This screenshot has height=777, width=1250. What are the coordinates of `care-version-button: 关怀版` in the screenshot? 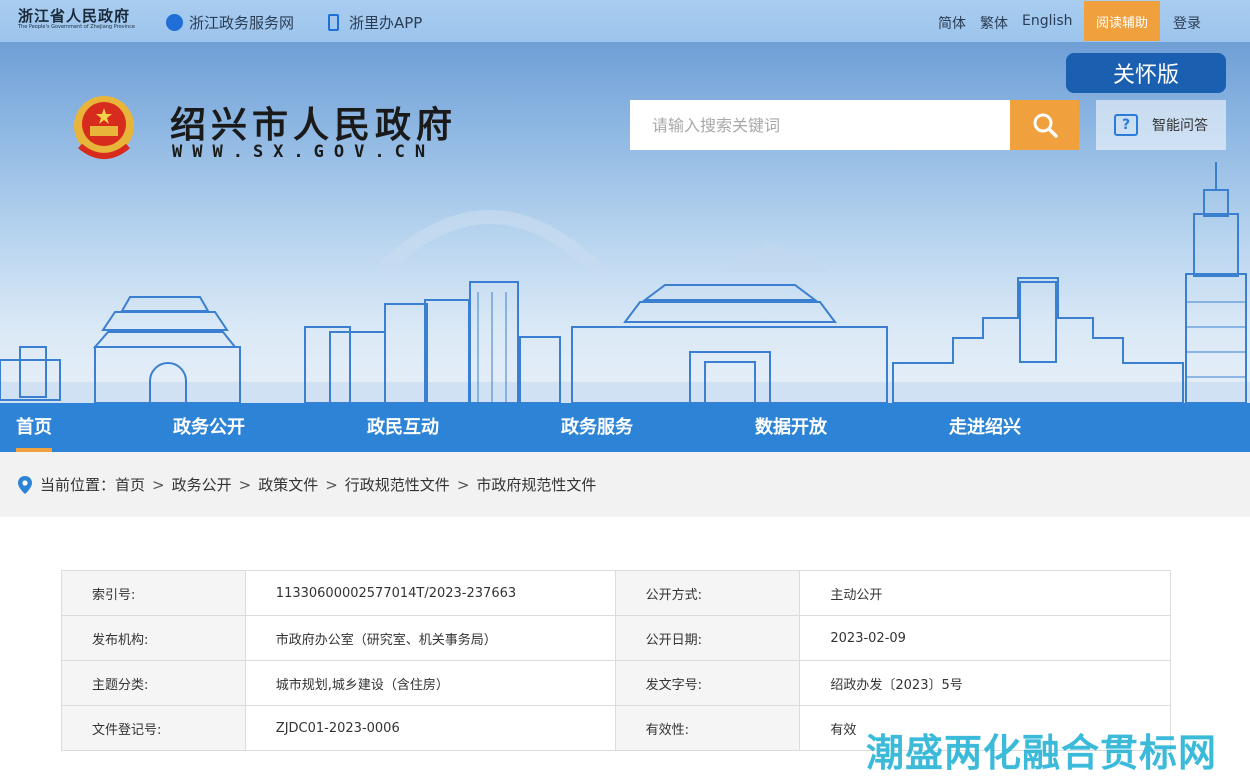 It's located at (1146, 73).